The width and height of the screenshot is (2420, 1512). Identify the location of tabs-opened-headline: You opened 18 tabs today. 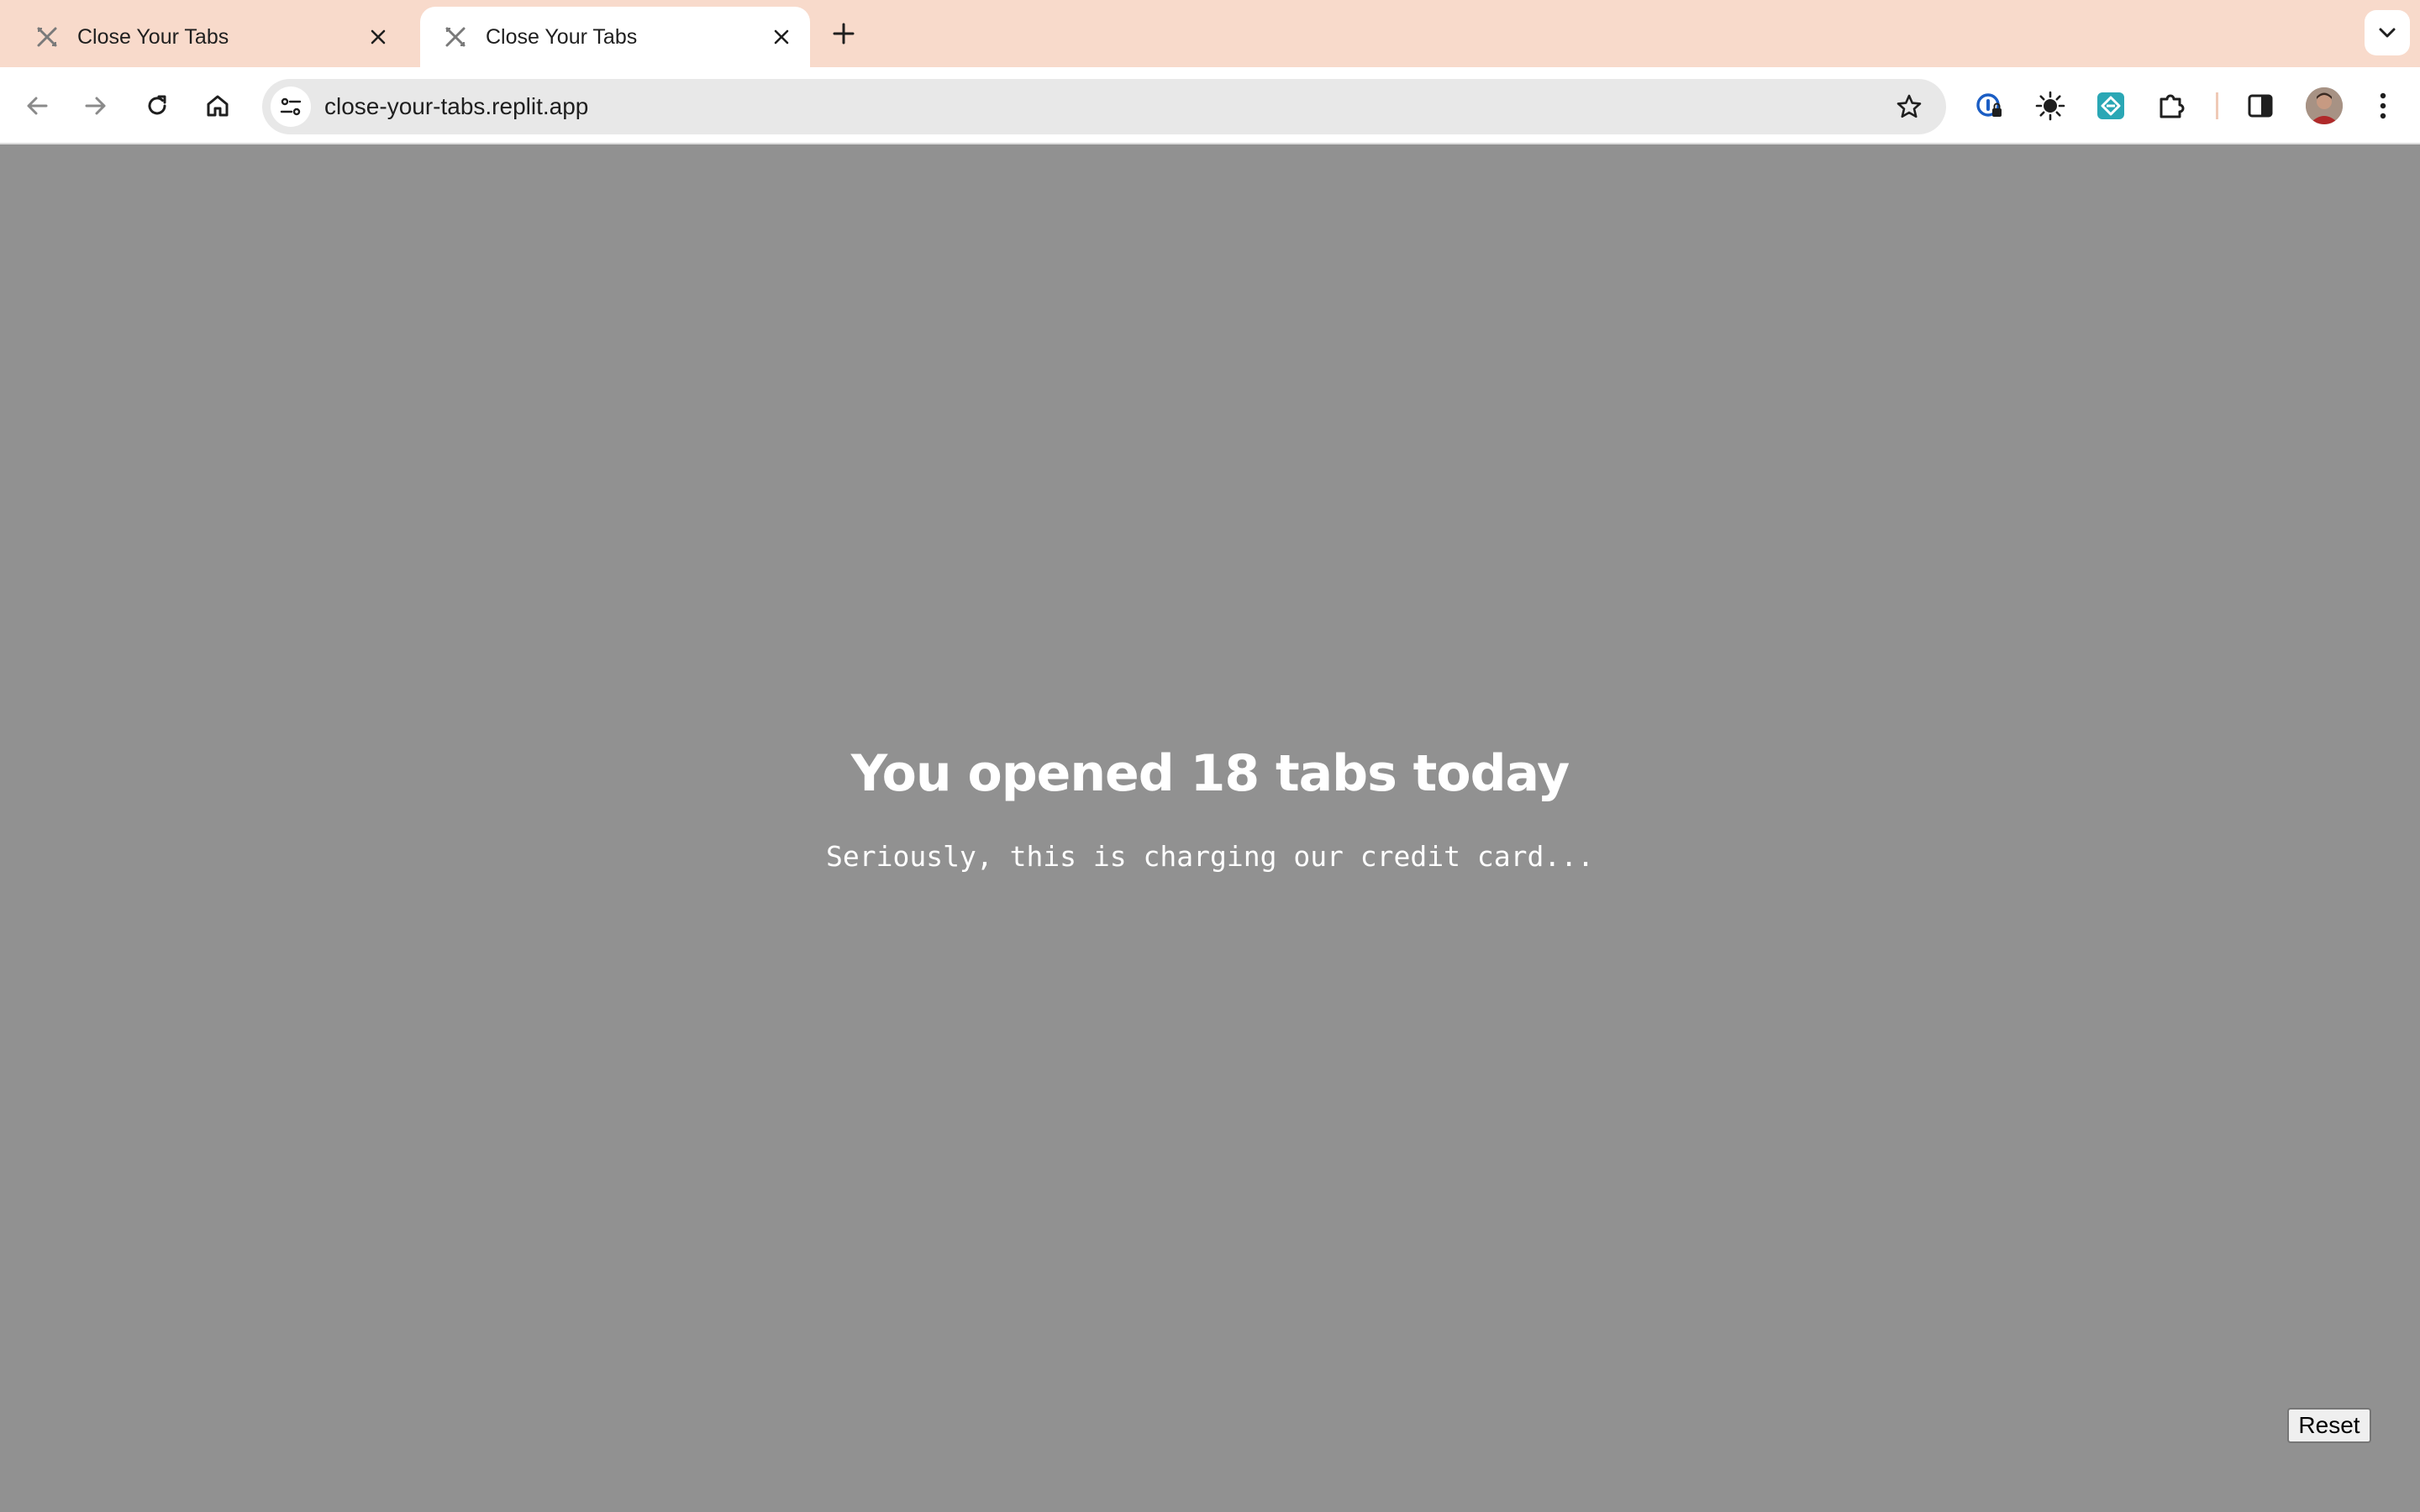
(1210, 773).